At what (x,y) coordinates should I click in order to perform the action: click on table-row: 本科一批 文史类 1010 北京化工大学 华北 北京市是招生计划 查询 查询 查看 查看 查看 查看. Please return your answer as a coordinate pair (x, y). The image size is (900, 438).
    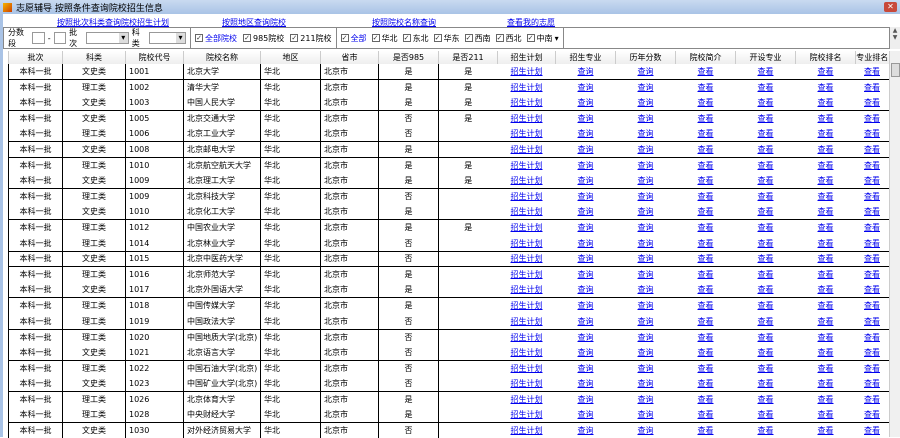
    Looking at the image, I should click on (448, 212).